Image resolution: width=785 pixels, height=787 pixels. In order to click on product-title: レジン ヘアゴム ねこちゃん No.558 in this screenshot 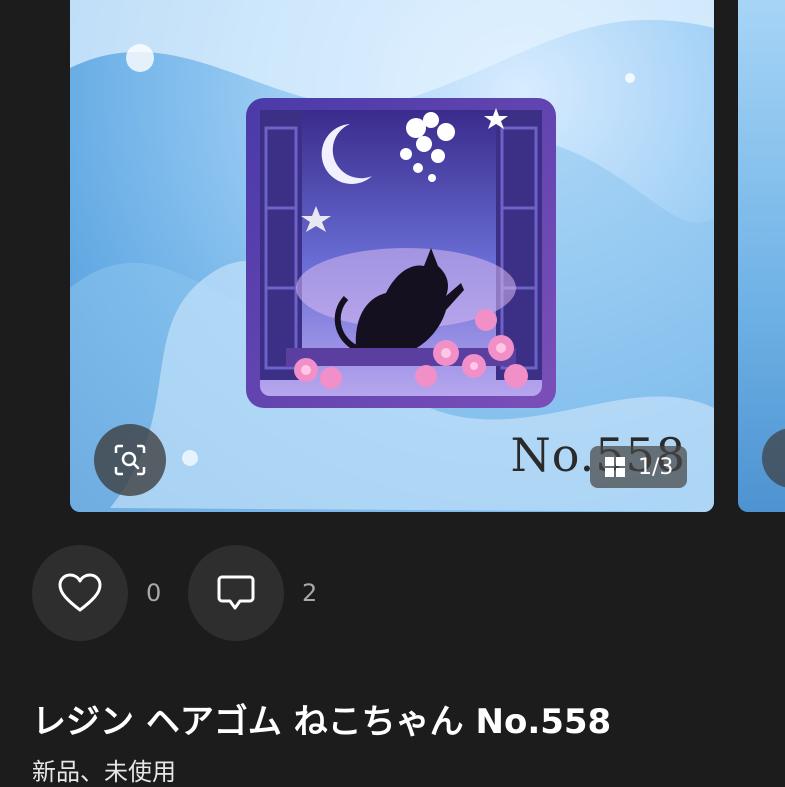, I will do `click(322, 722)`.